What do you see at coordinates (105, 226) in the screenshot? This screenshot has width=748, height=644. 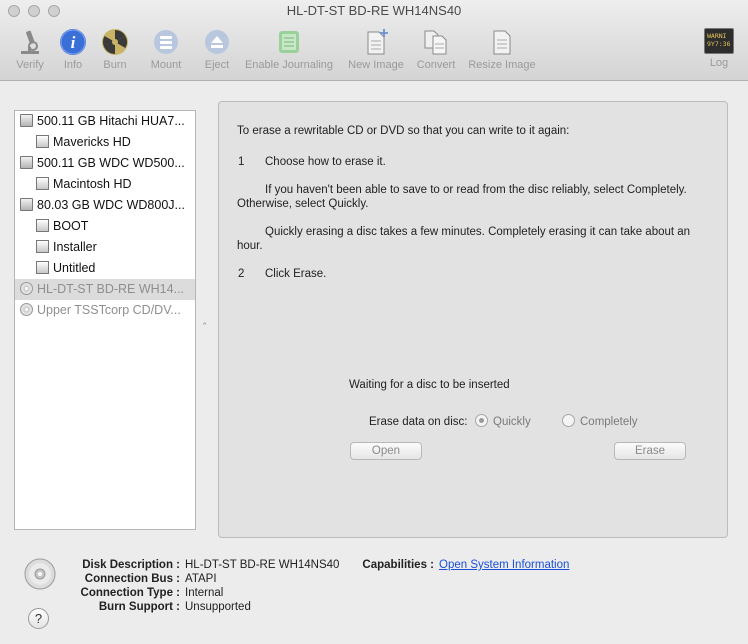 I see `sidebar-item-boot: BOOT` at bounding box center [105, 226].